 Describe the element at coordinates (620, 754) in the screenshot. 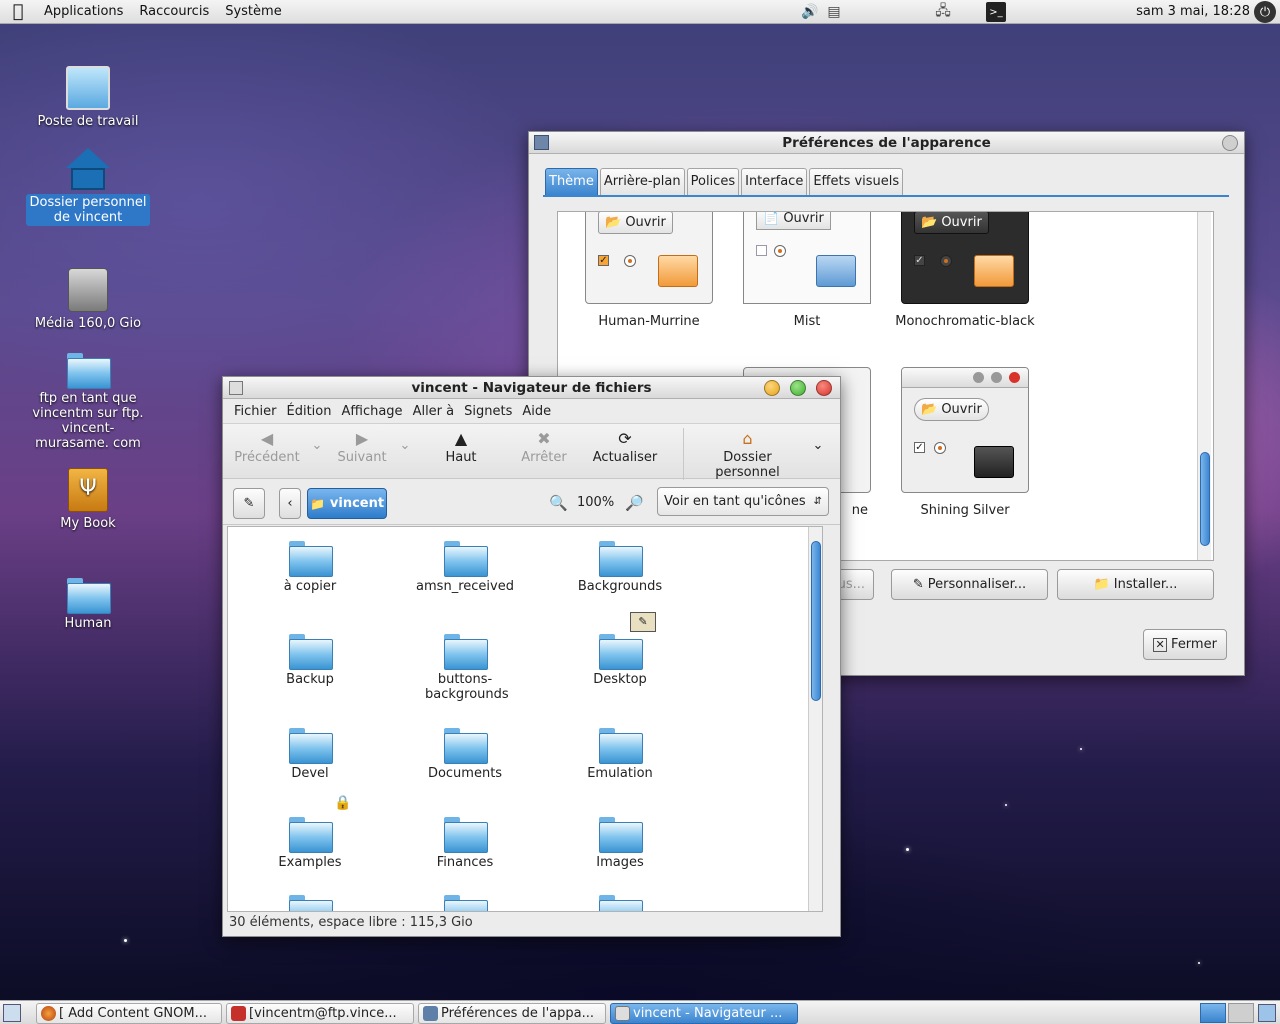

I see `file-item: Emulation` at that location.